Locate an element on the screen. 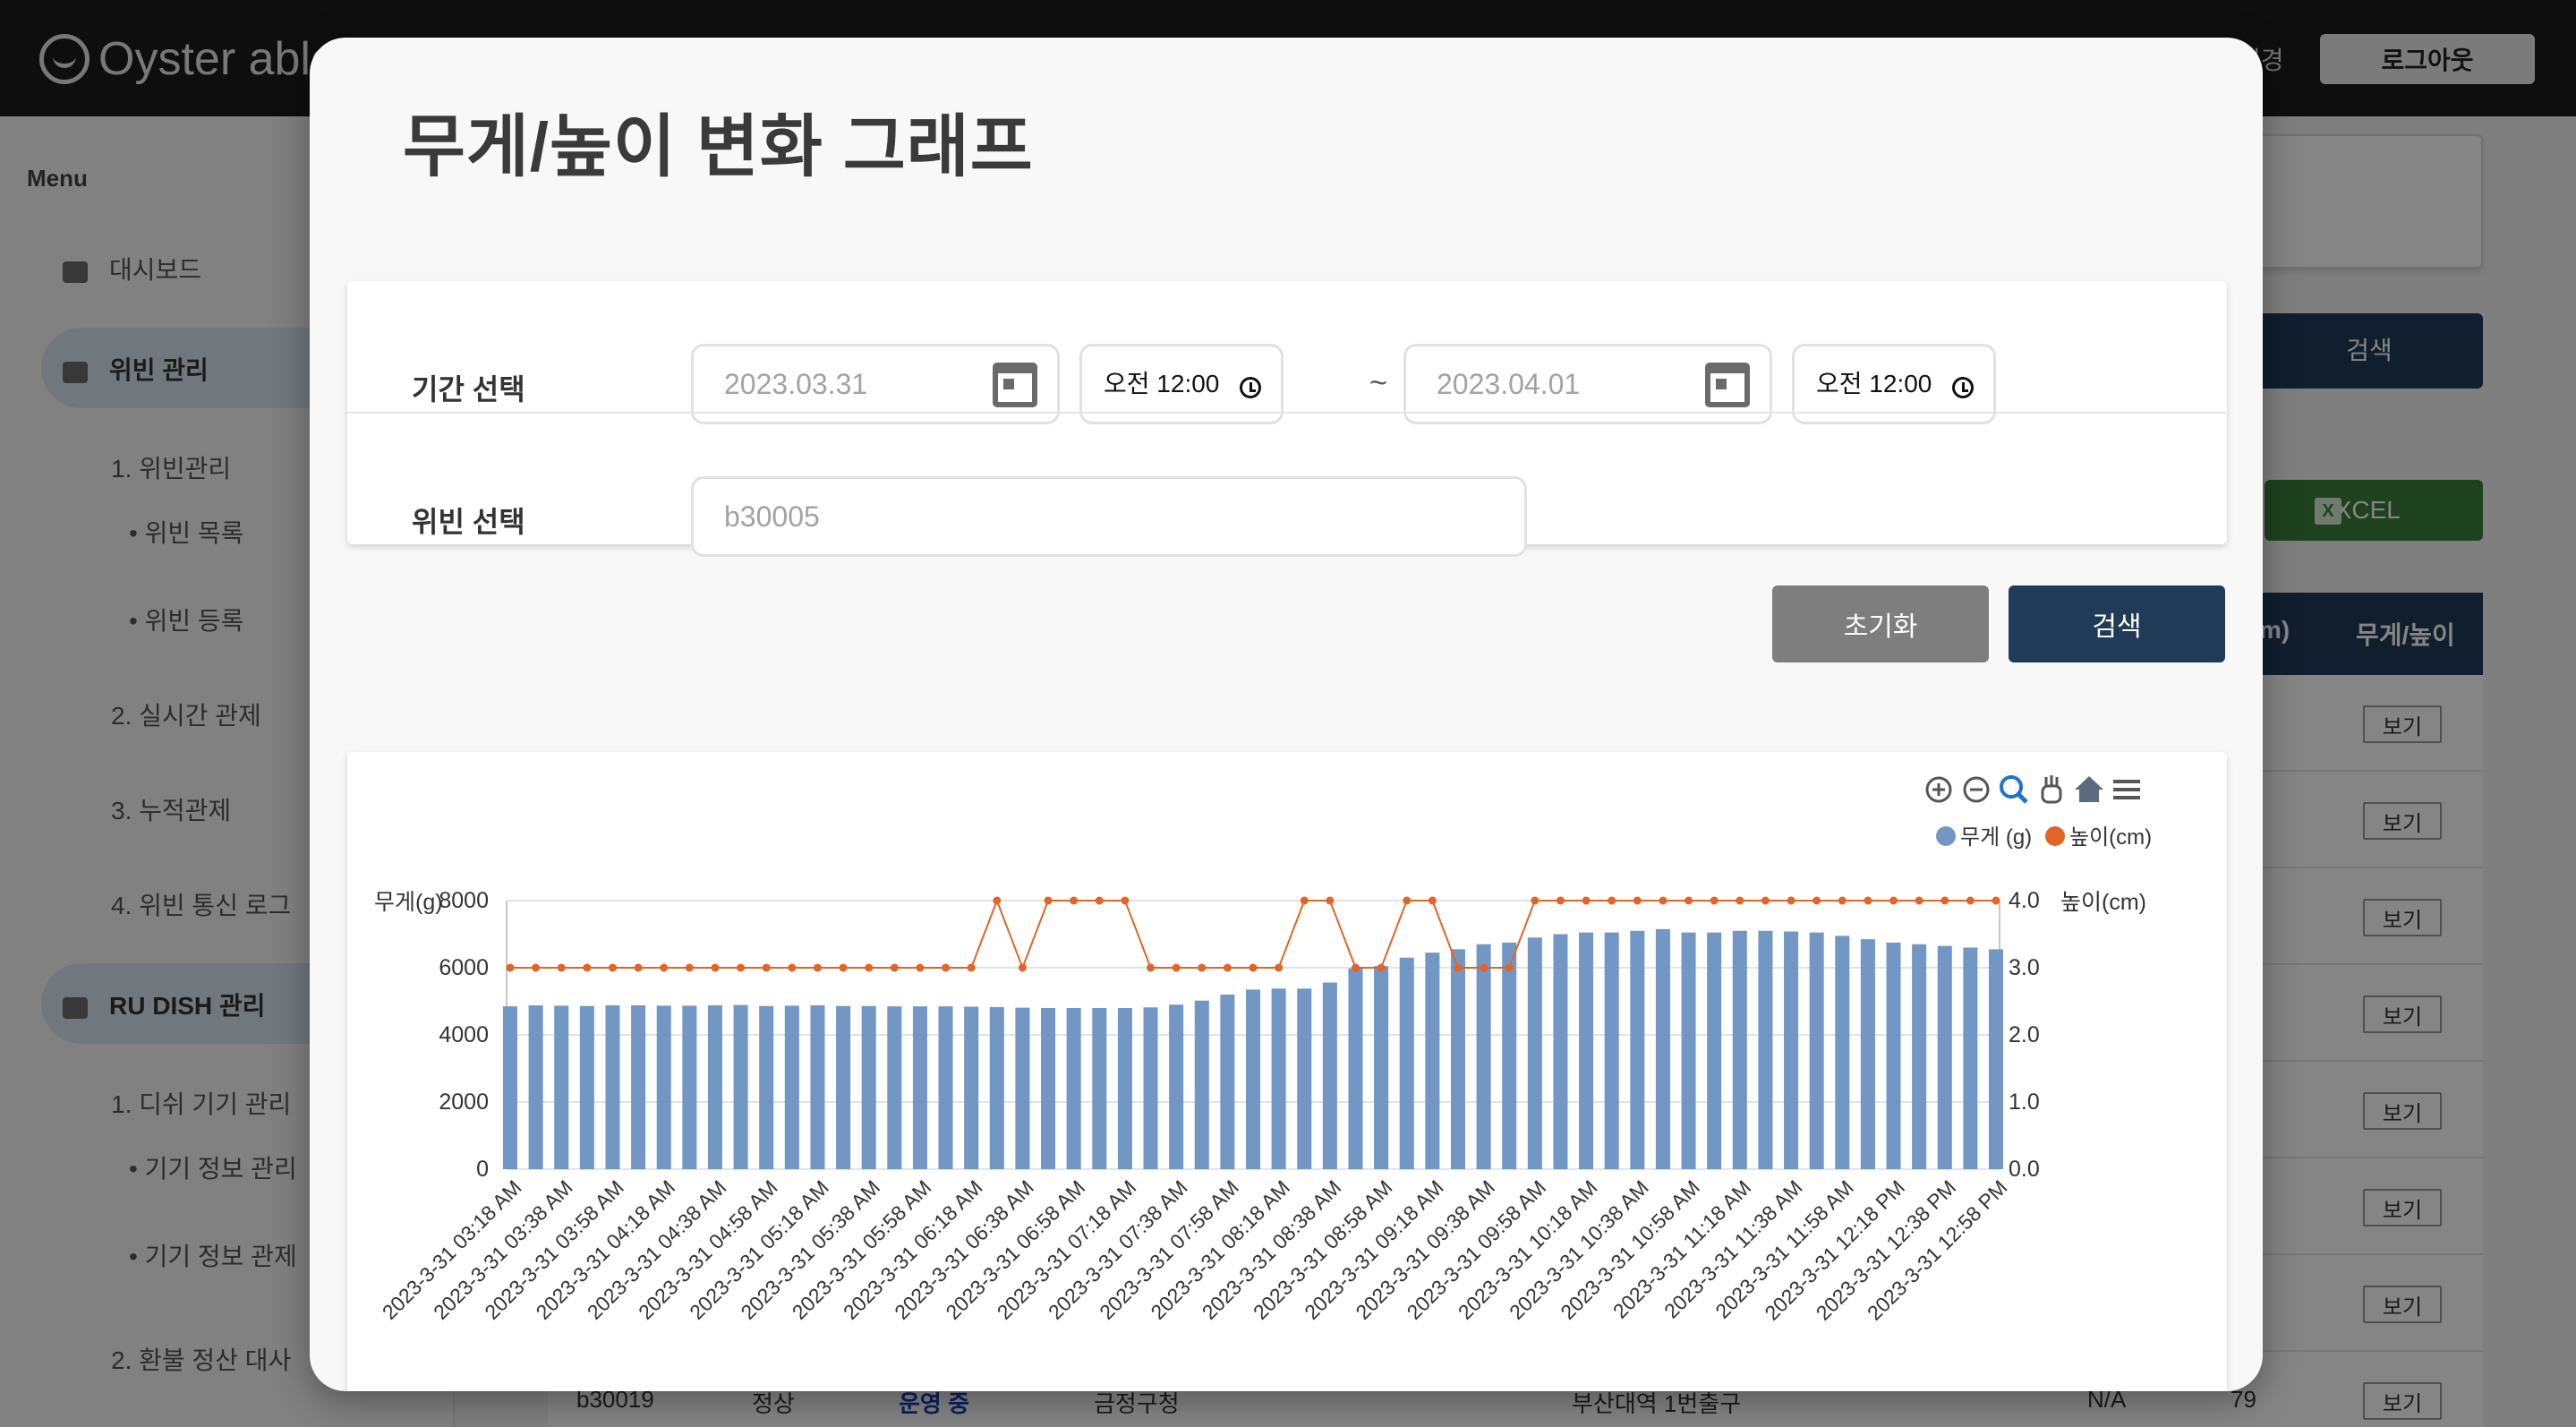 The height and width of the screenshot is (1427, 2576). menu-icon is located at coordinates (2126, 790).